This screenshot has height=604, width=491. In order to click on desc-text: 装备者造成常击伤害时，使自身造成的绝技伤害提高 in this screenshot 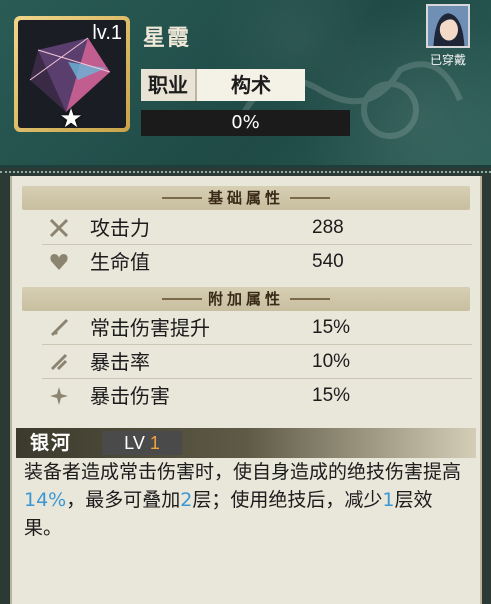, I will do `click(243, 472)`.